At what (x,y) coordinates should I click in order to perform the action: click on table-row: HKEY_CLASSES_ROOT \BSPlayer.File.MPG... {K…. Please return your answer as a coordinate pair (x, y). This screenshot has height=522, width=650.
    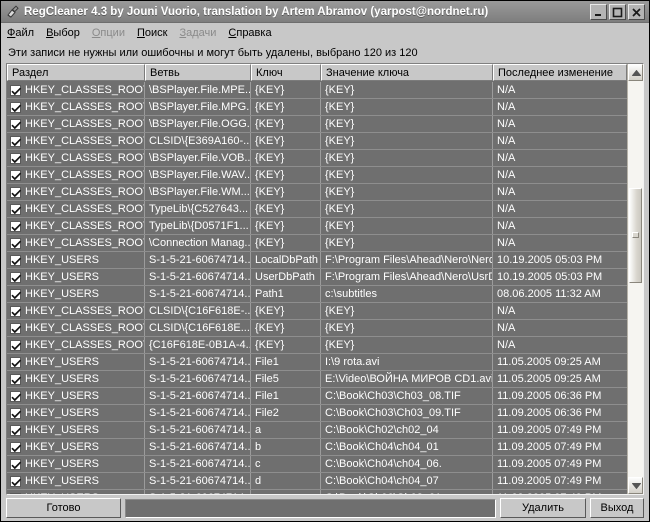
    Looking at the image, I should click on (317, 107).